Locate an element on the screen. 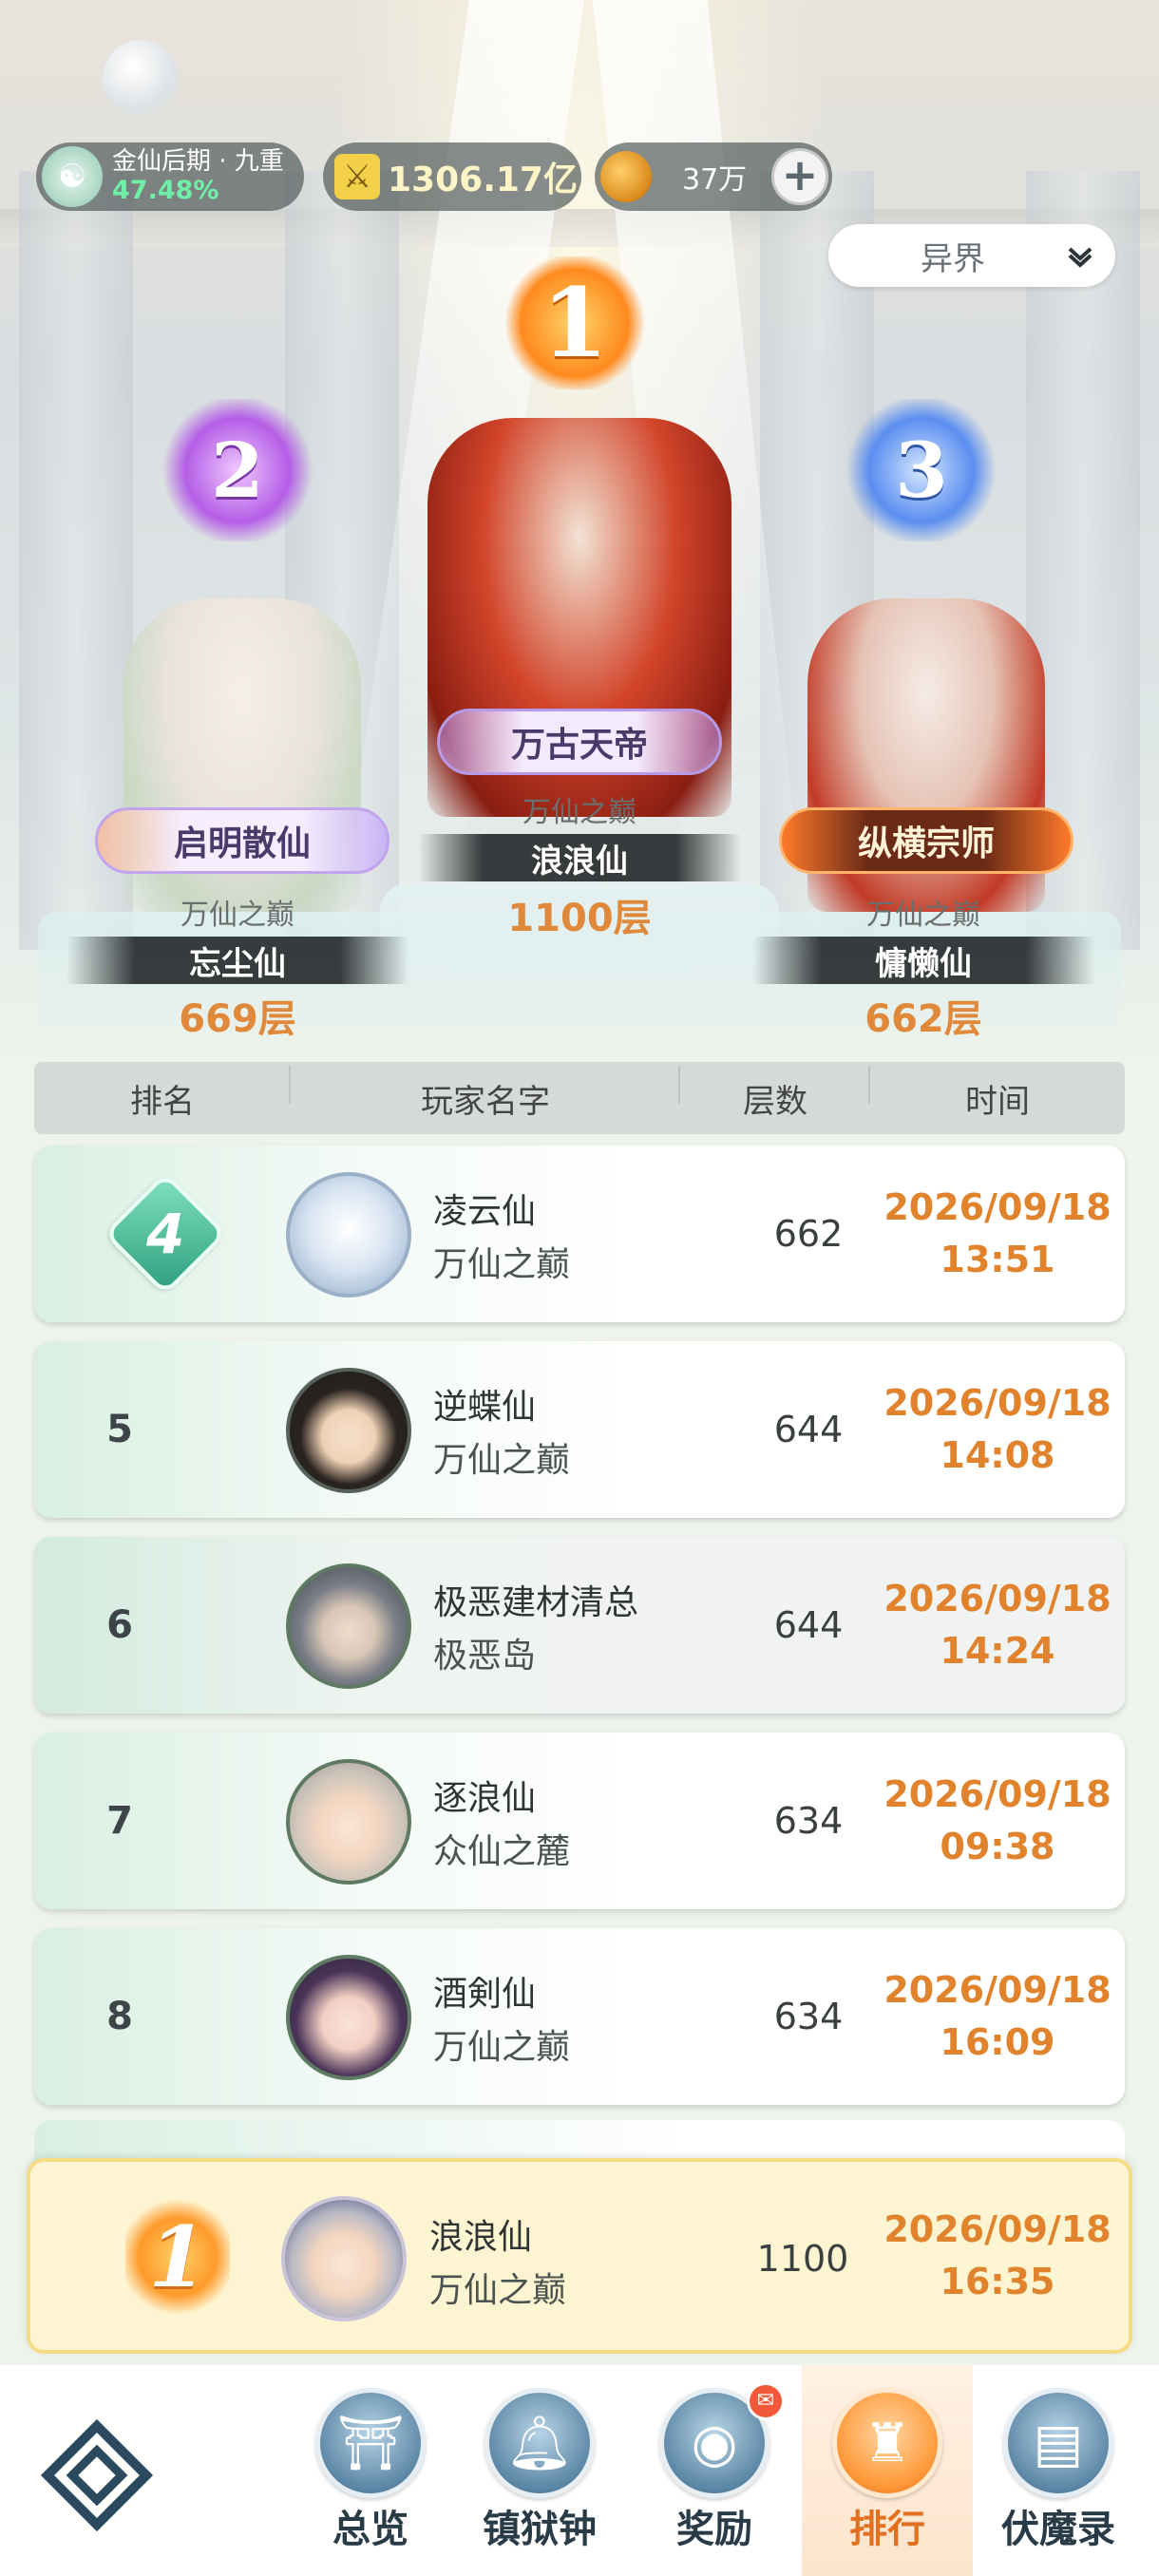 The image size is (1159, 2576). player-name: 酒剣仙 is located at coordinates (485, 1994).